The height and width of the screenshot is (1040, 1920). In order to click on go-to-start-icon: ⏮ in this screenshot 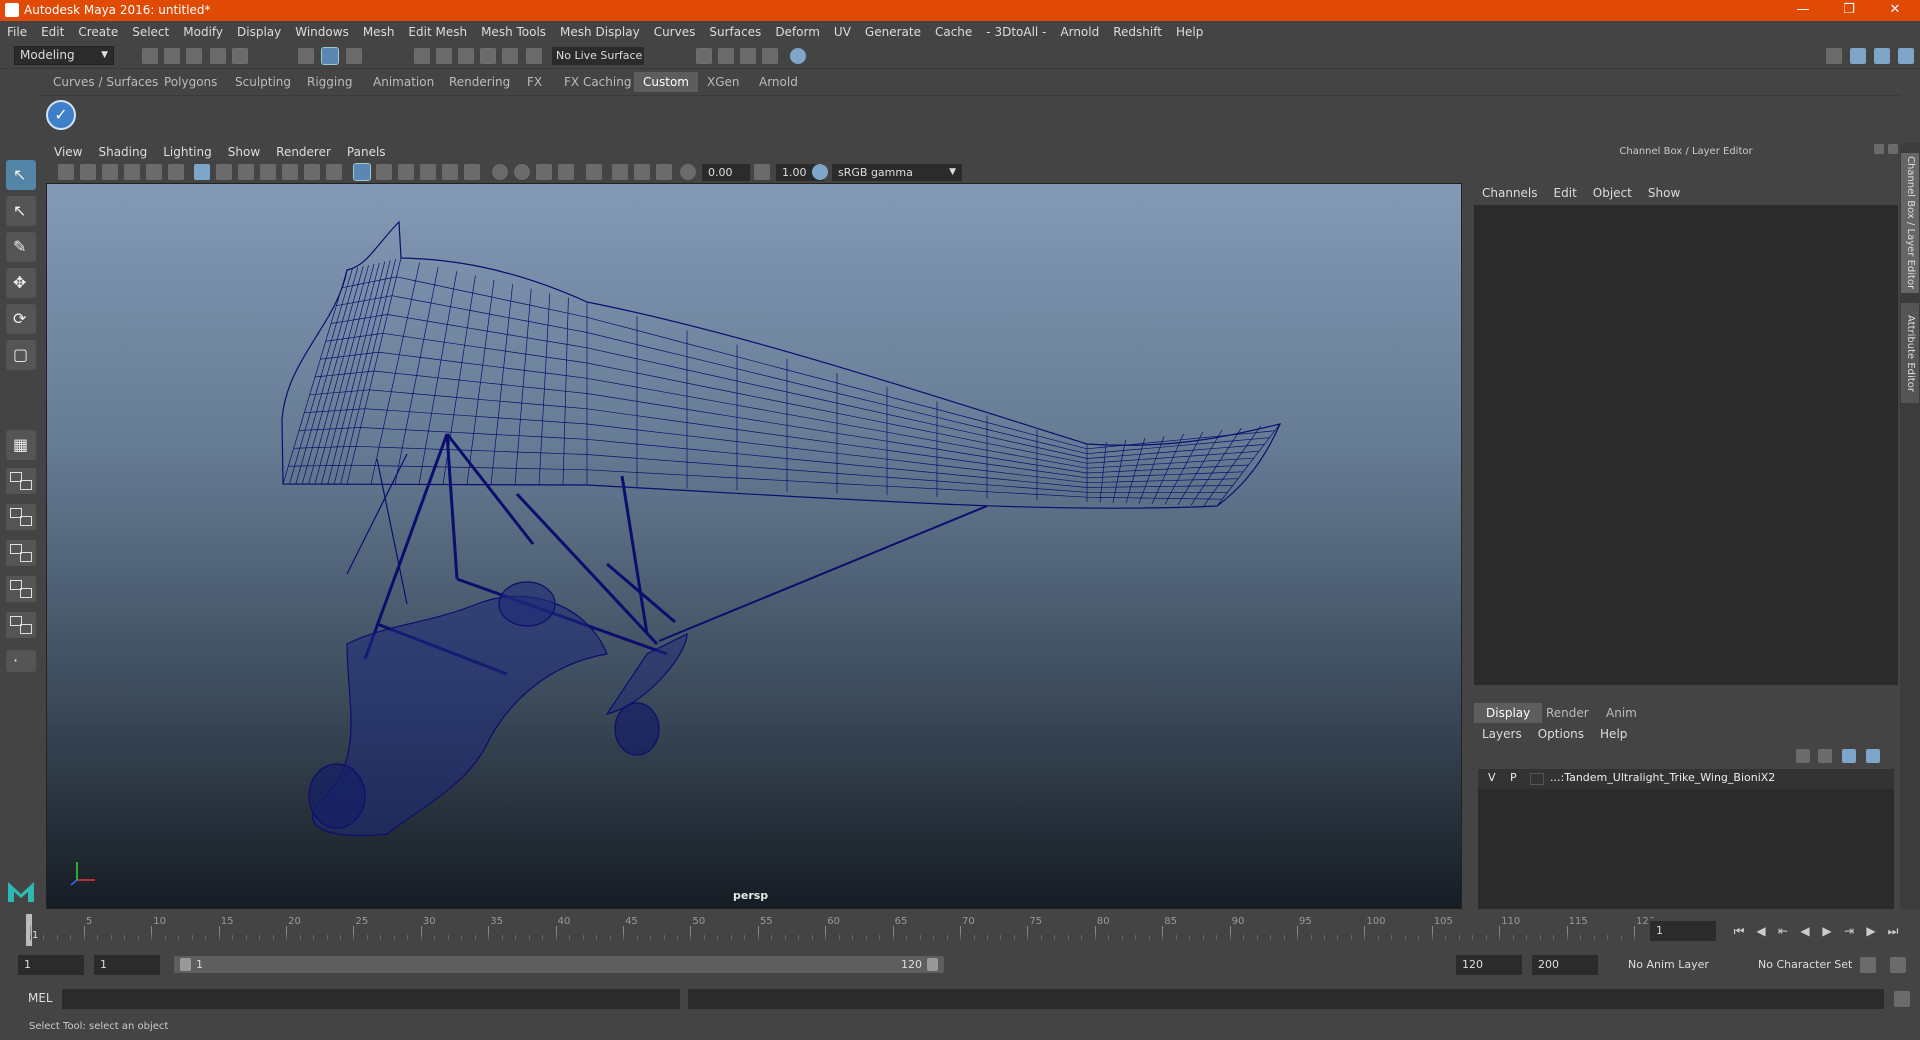, I will do `click(1739, 931)`.